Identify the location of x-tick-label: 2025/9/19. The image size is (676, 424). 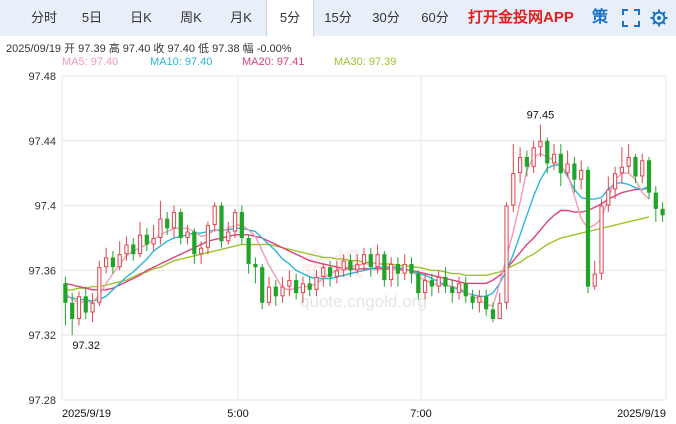
(641, 414).